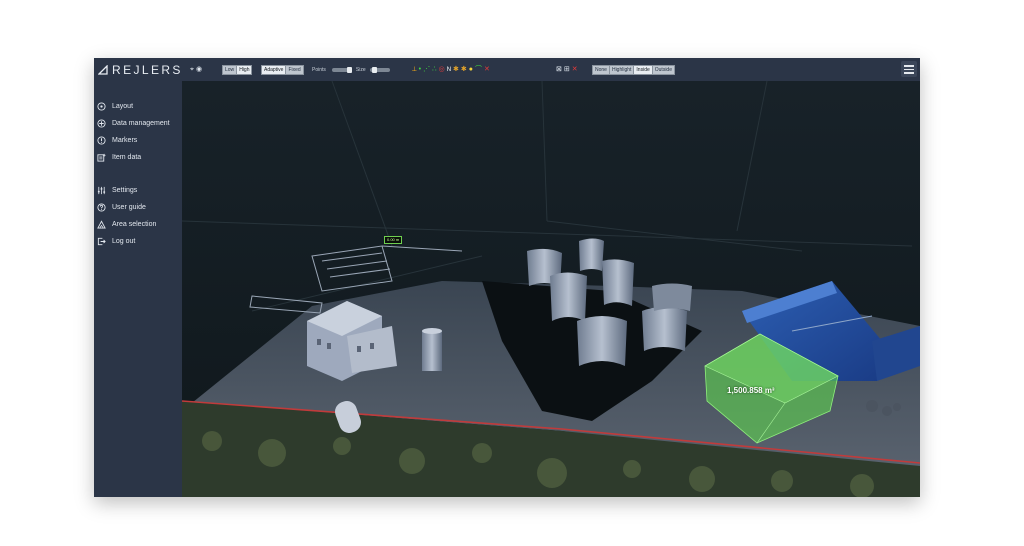  I want to click on clip-highlight-button: Highlight, so click(621, 69).